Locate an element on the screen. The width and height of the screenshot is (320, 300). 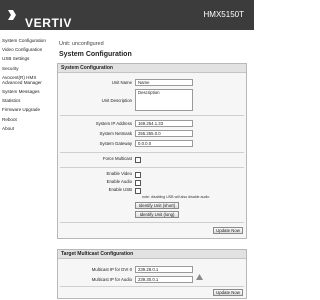
model-number: HMX5150T is located at coordinates (223, 14).